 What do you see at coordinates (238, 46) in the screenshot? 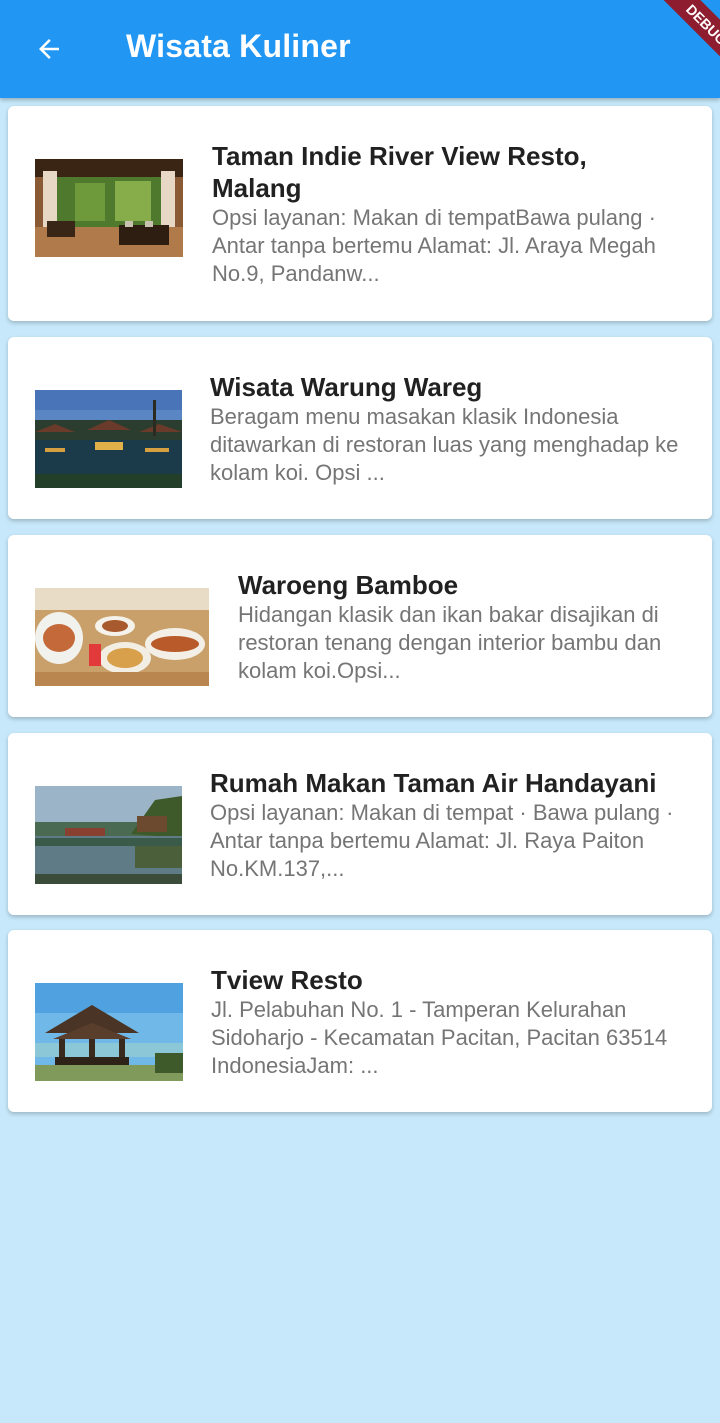
I see `page-title: Wisata Kuliner` at bounding box center [238, 46].